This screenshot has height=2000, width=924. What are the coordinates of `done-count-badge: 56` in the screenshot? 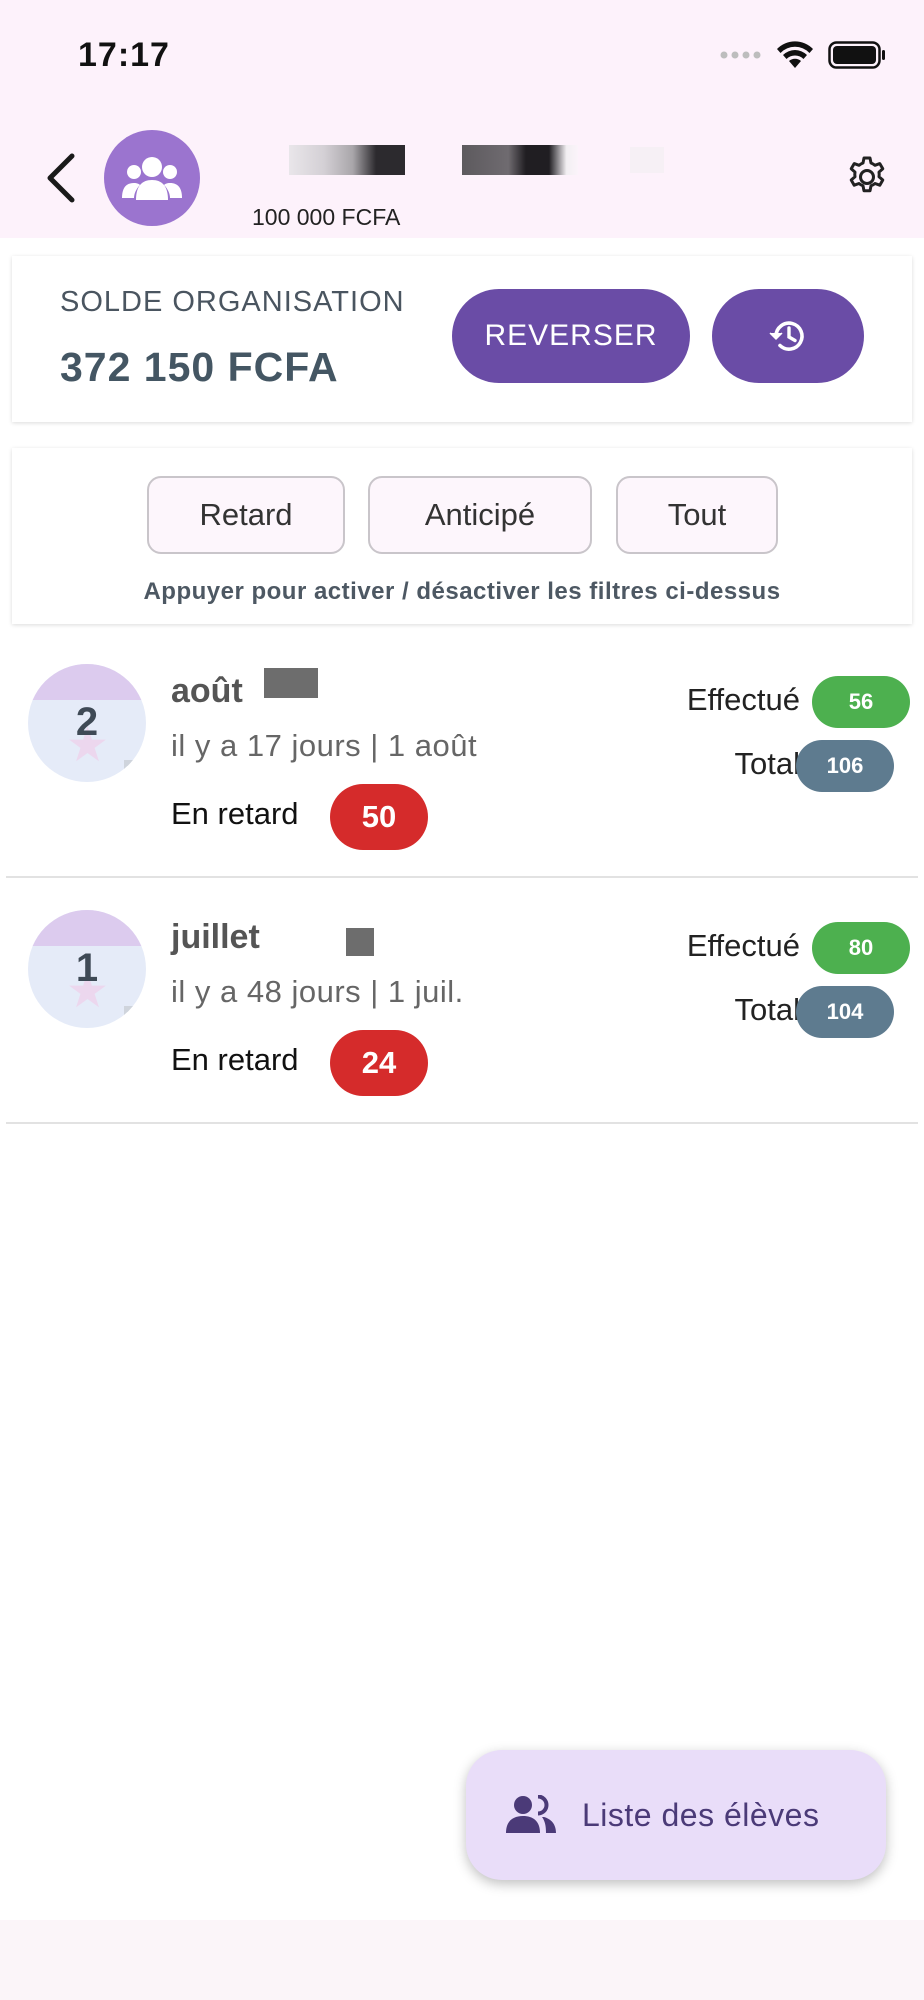 It's located at (861, 702).